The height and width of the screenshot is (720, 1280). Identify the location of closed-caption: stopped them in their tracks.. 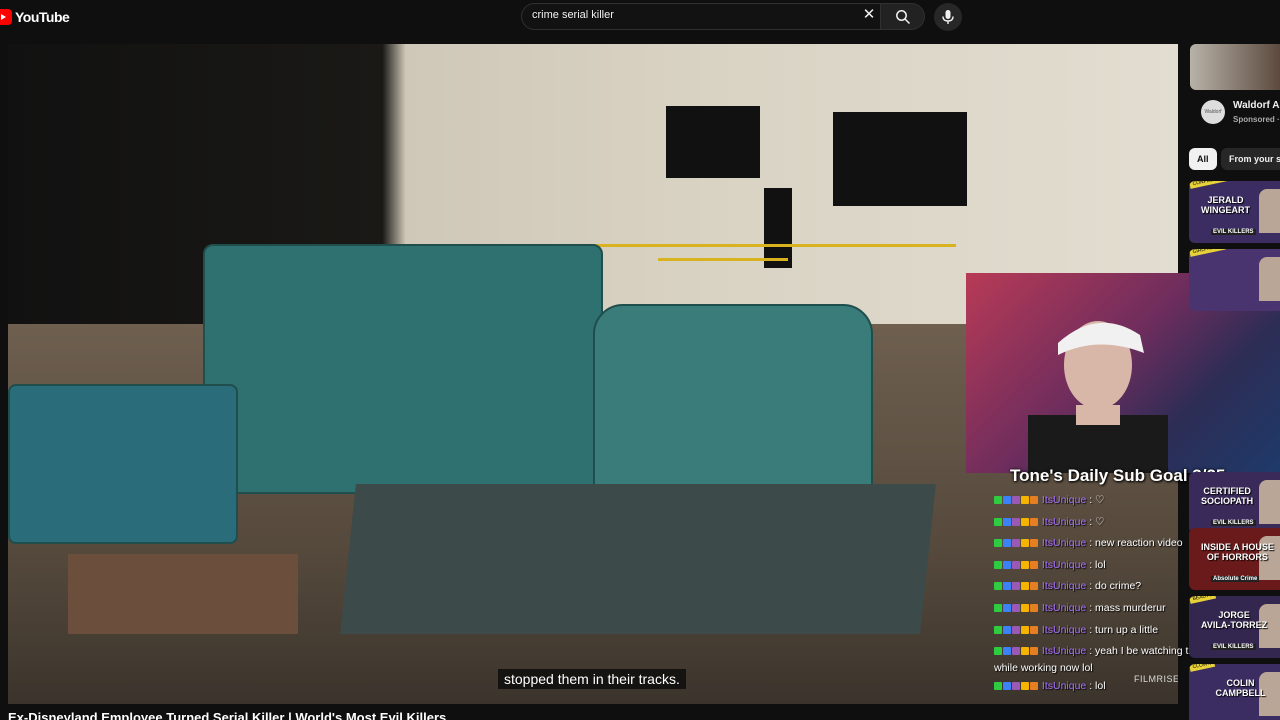
(592, 679).